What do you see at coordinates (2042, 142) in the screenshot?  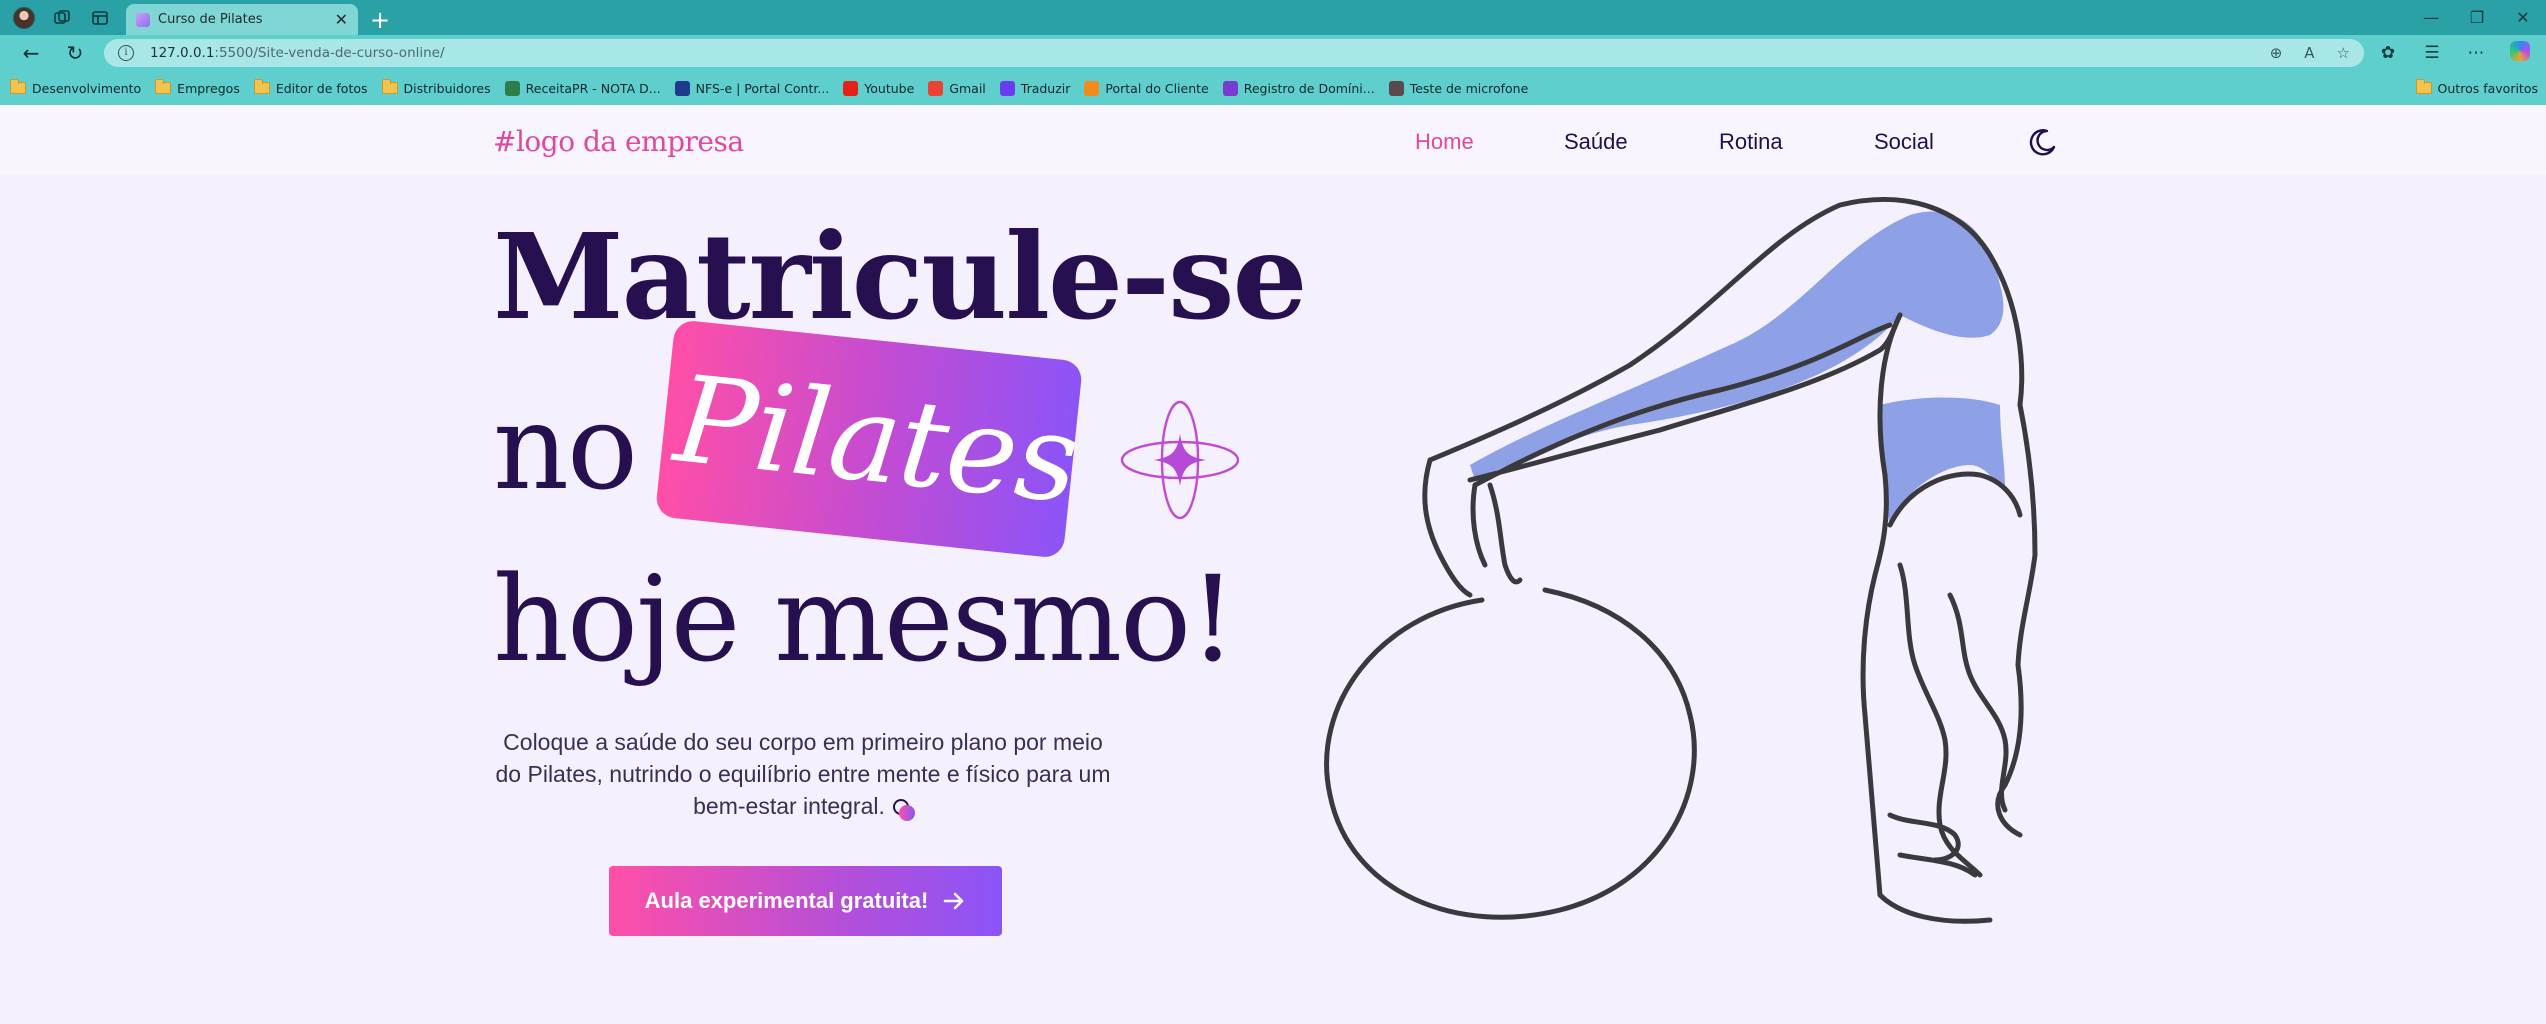 I see `dark-mode-moon-icon` at bounding box center [2042, 142].